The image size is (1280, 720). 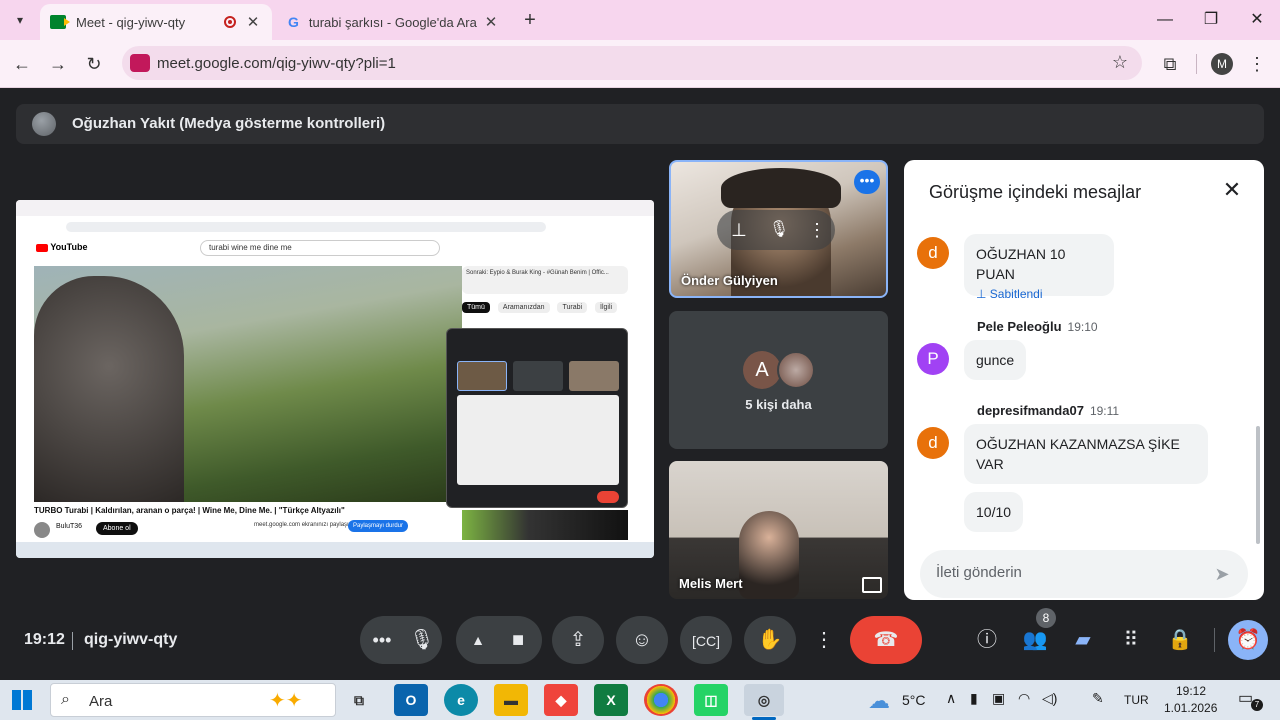 What do you see at coordinates (306, 525) in the screenshot?
I see `shared-sharing-notice: meet.google.com ekranınızı paylaşıyor.` at bounding box center [306, 525].